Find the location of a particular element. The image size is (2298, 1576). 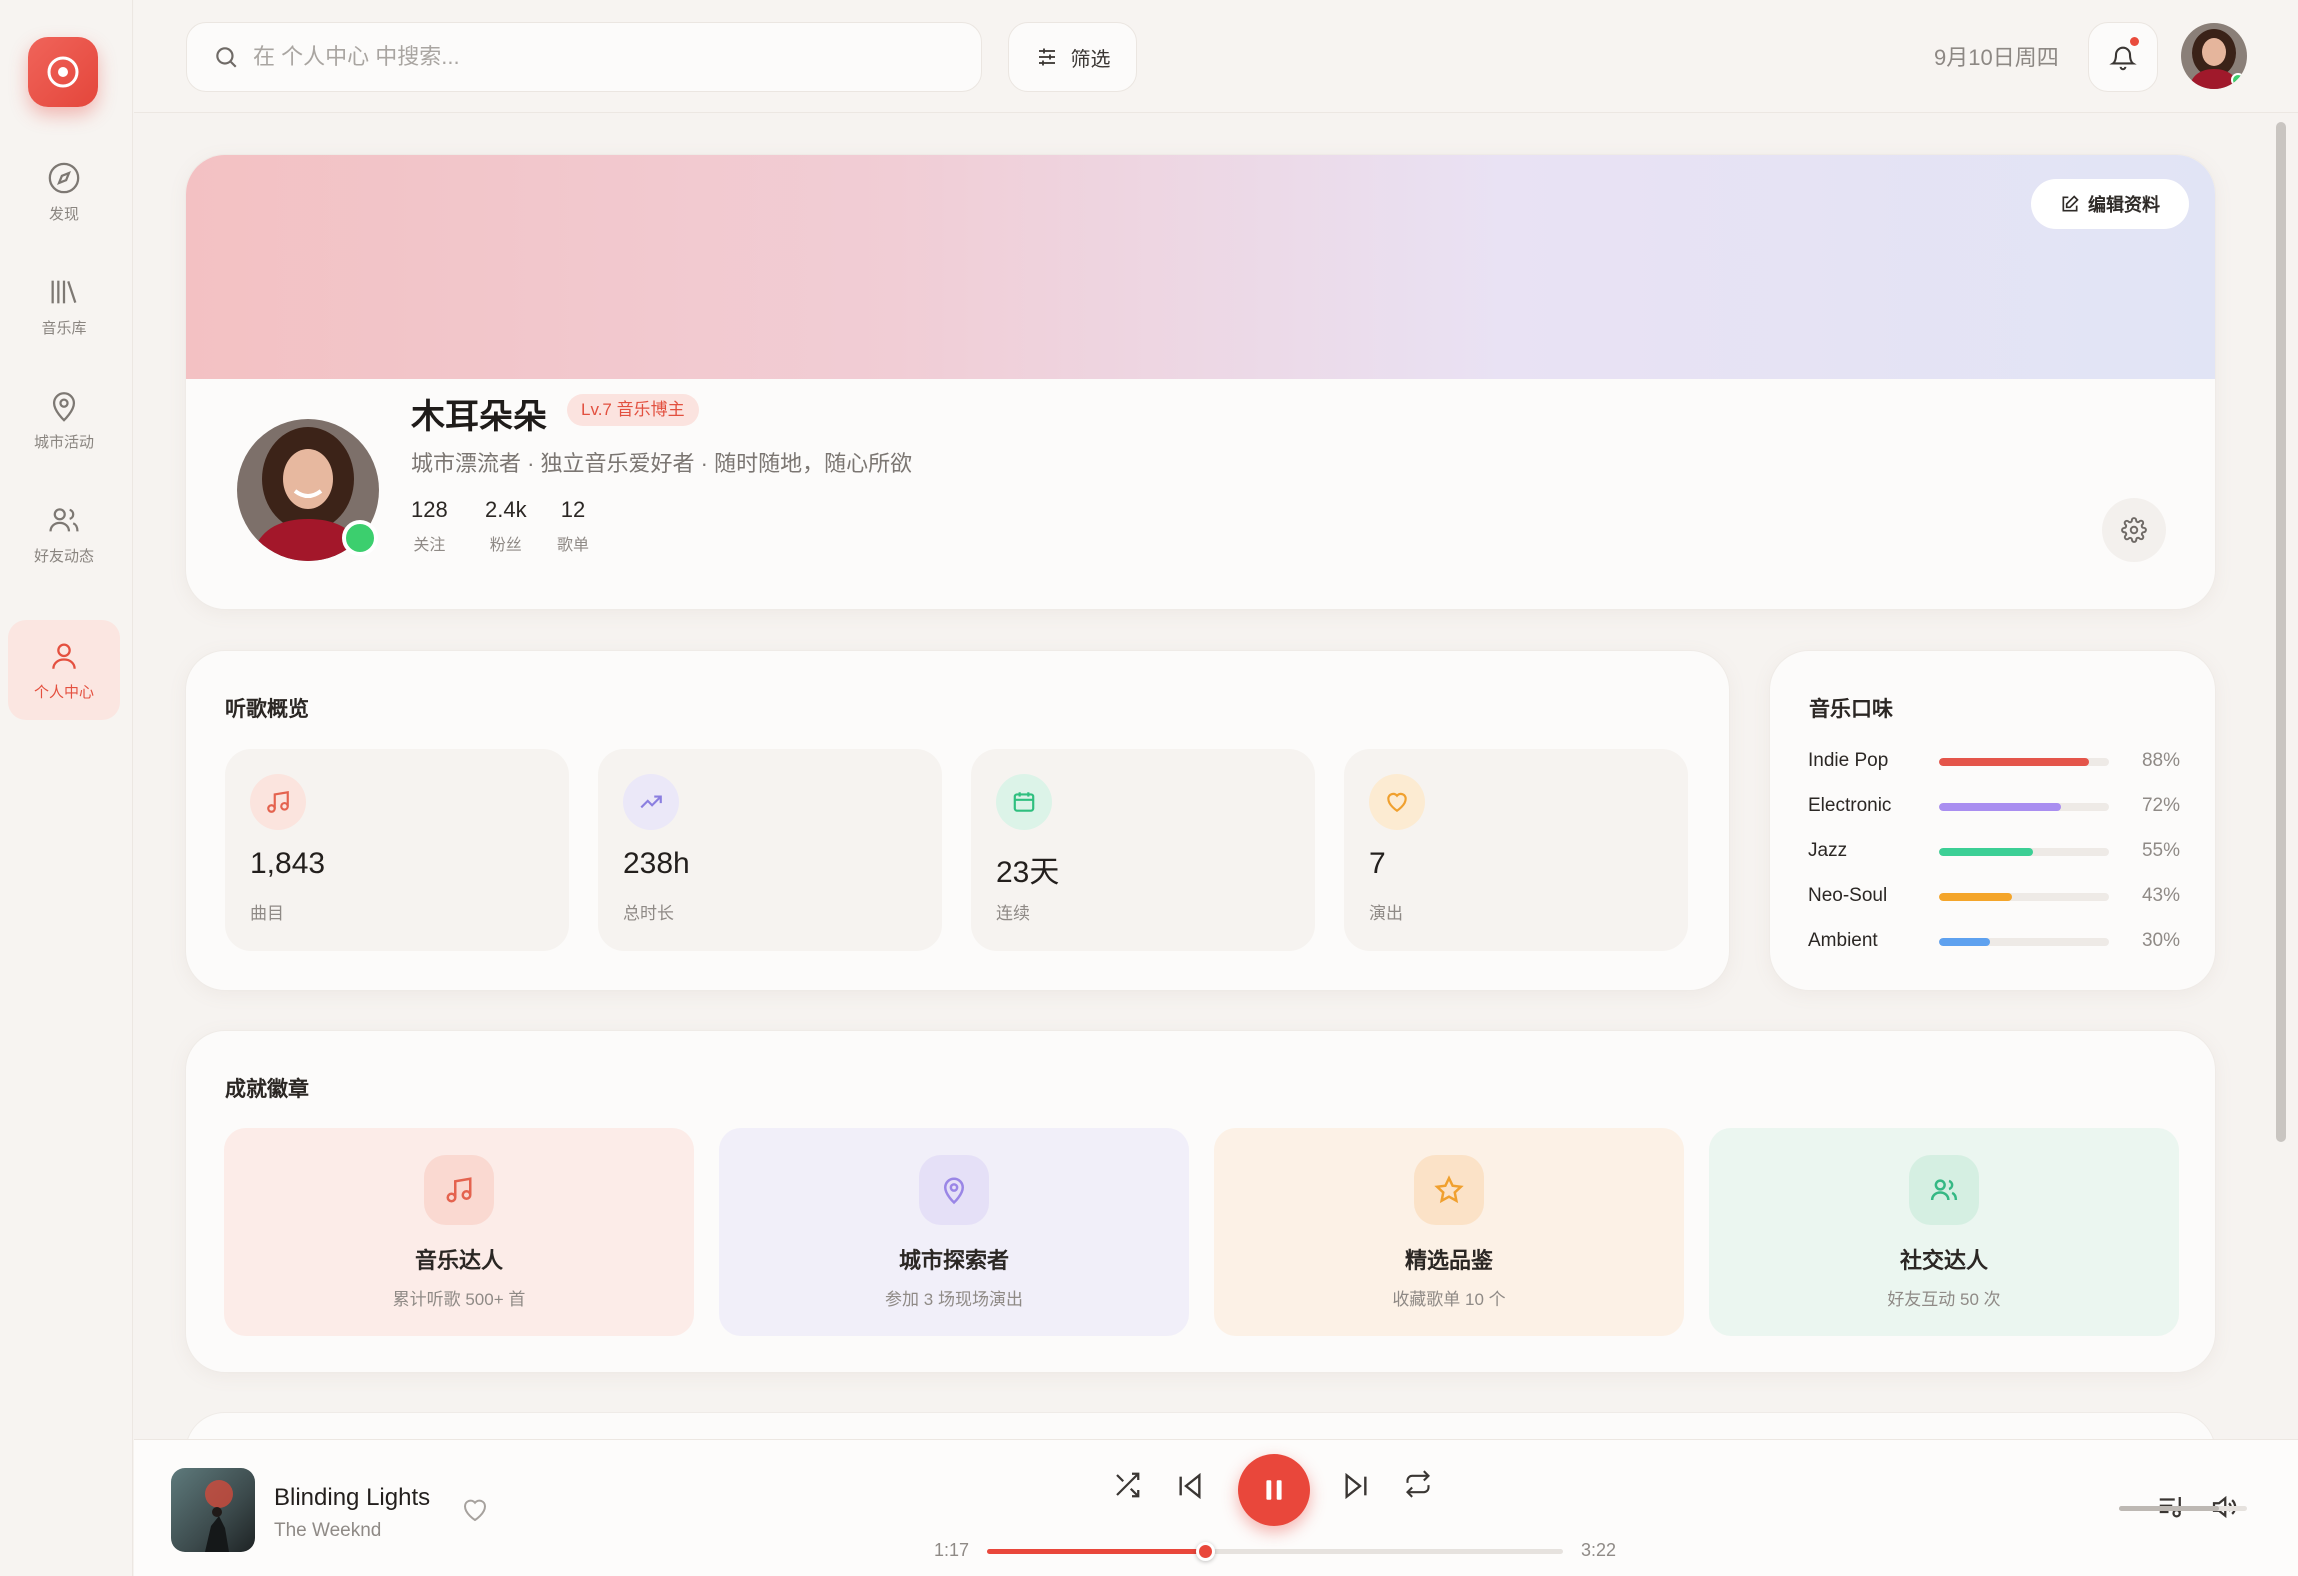

gear-icon is located at coordinates (2134, 530).